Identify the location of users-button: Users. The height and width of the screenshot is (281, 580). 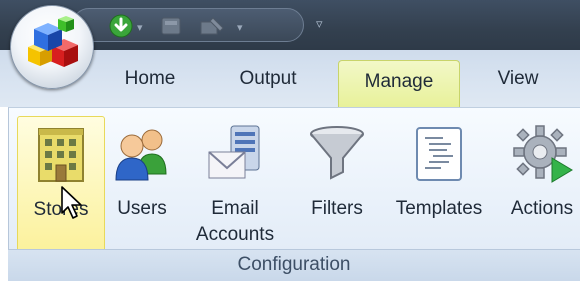
(142, 186).